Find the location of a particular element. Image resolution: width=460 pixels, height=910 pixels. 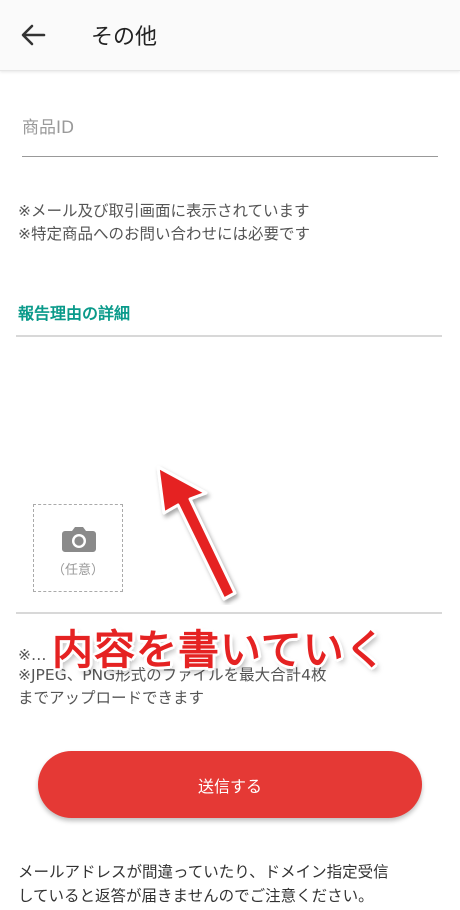

report-details-title: 報告理由の詳細 is located at coordinates (74, 313).